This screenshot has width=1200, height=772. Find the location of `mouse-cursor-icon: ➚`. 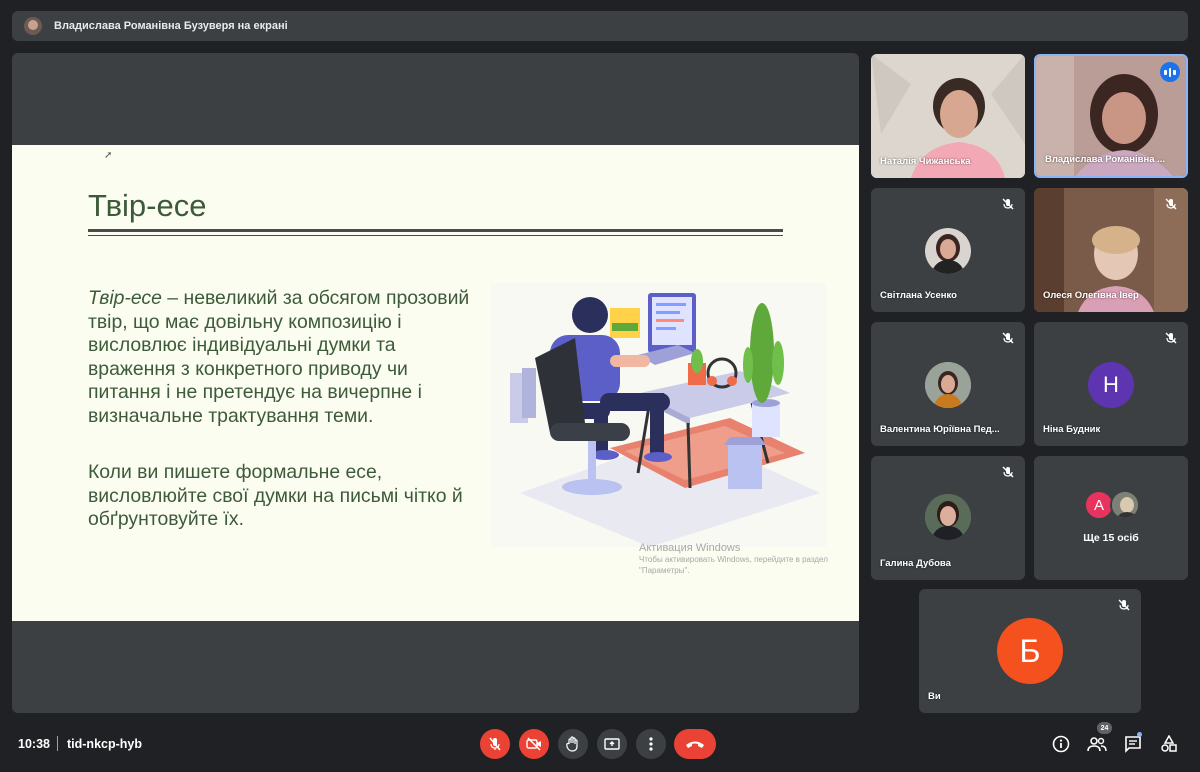

mouse-cursor-icon: ➚ is located at coordinates (108, 155).